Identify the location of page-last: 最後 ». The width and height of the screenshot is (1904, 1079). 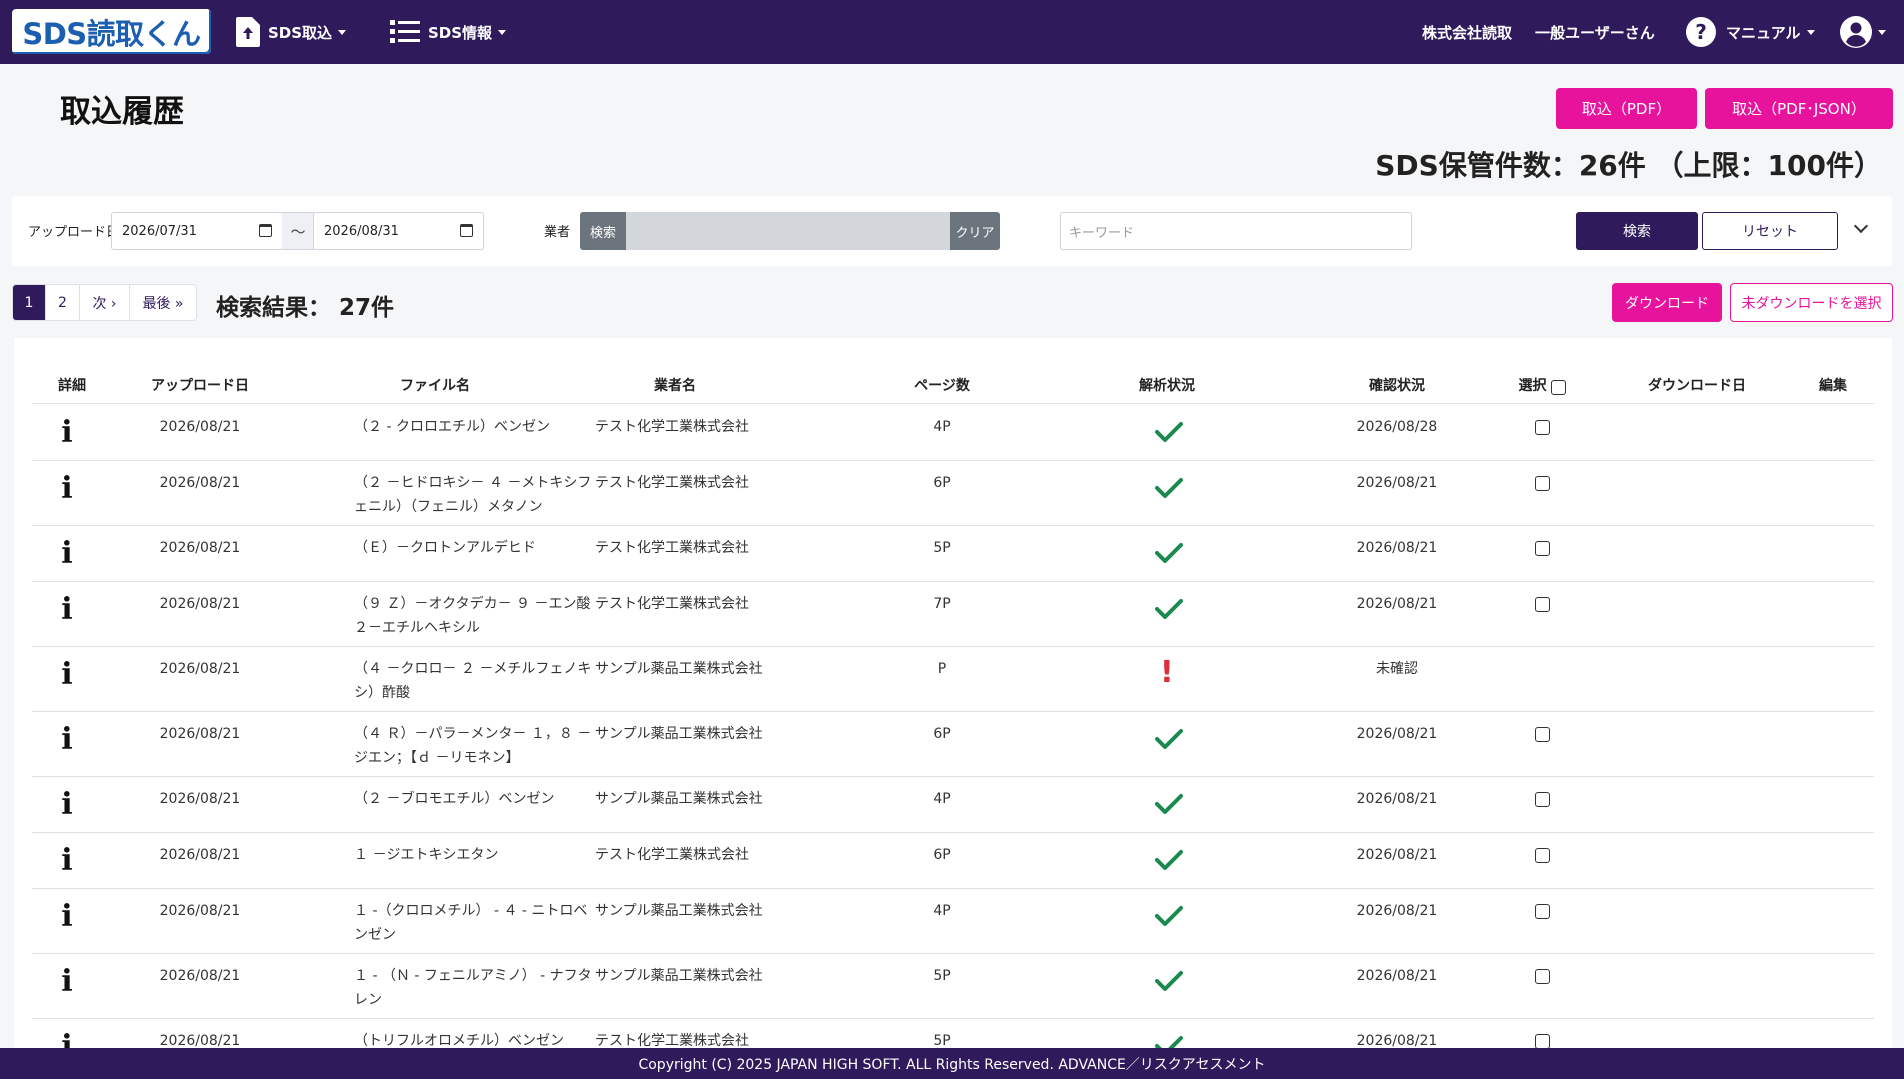
(163, 302).